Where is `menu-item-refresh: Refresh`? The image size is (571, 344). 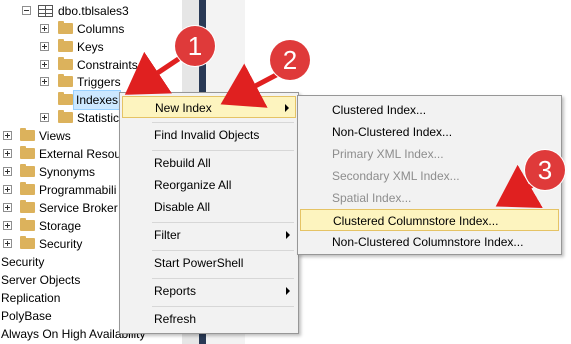
menu-item-refresh: Refresh is located at coordinates (209, 319).